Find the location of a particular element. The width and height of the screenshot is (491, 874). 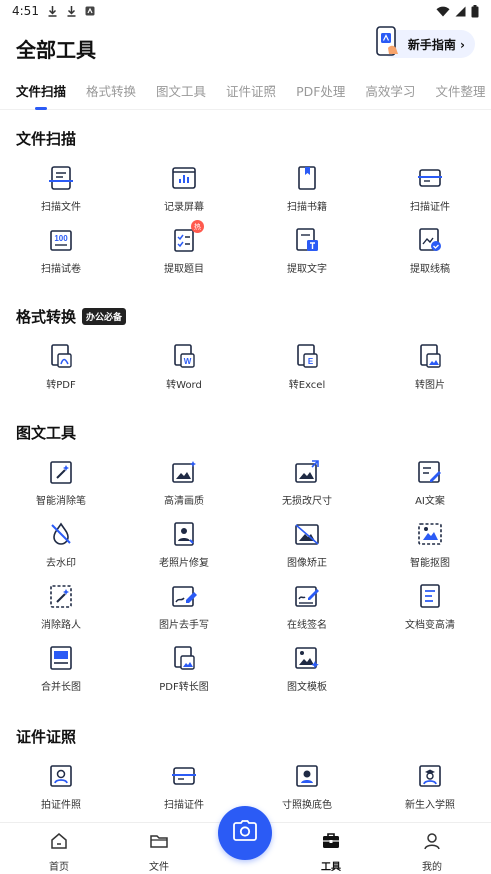

tool-label: 高清画质 is located at coordinates (184, 501).